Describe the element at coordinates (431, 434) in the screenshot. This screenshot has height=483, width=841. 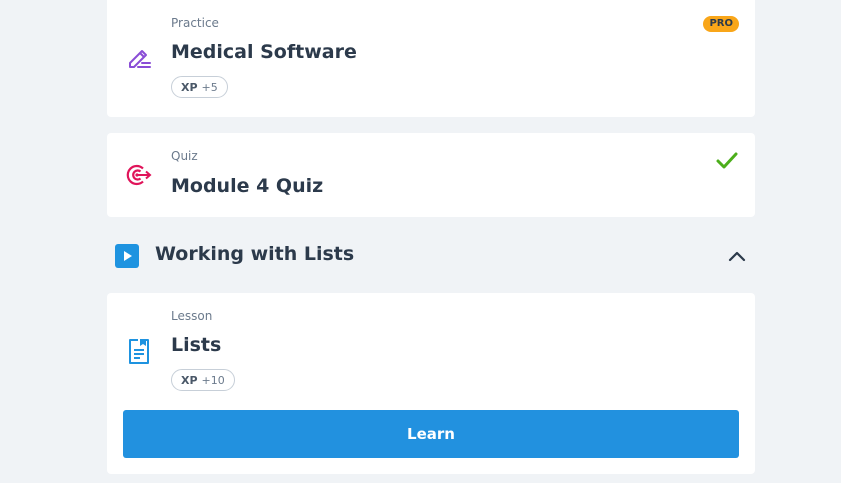
I see `learn-button: Learn` at that location.